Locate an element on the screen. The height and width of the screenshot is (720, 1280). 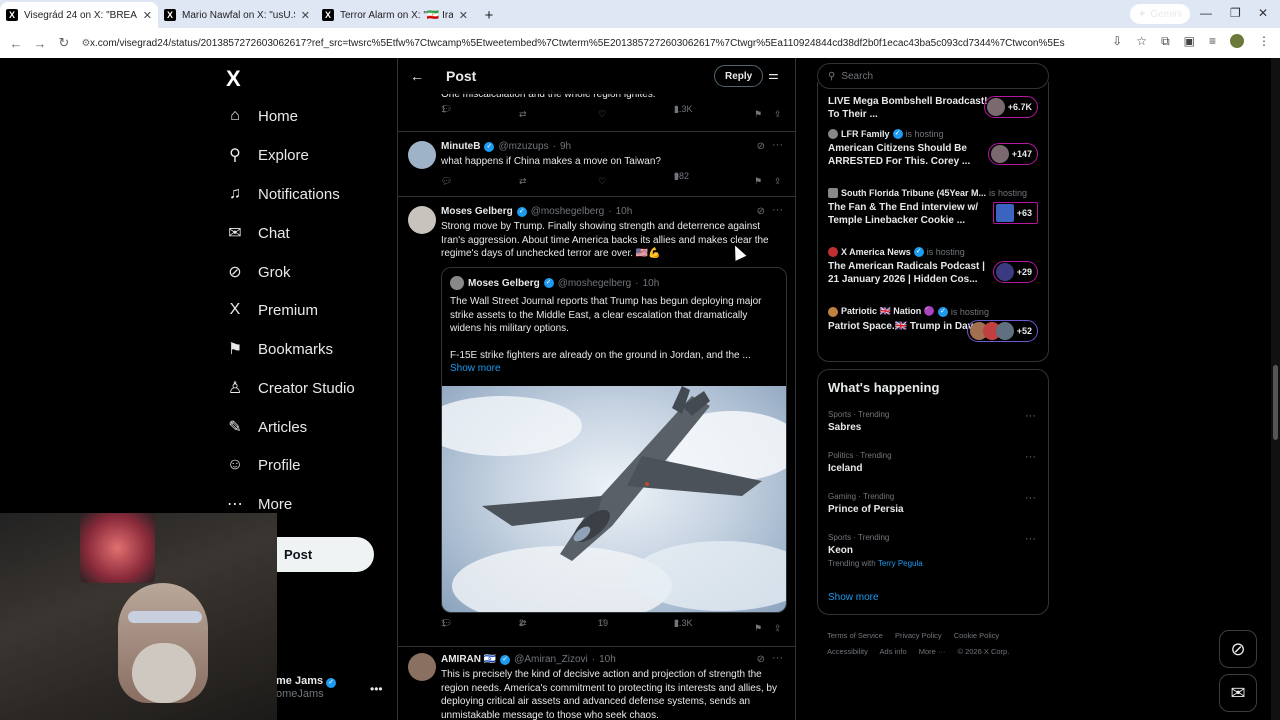
nav-label: Bookmarks is located at coordinates (296, 349).